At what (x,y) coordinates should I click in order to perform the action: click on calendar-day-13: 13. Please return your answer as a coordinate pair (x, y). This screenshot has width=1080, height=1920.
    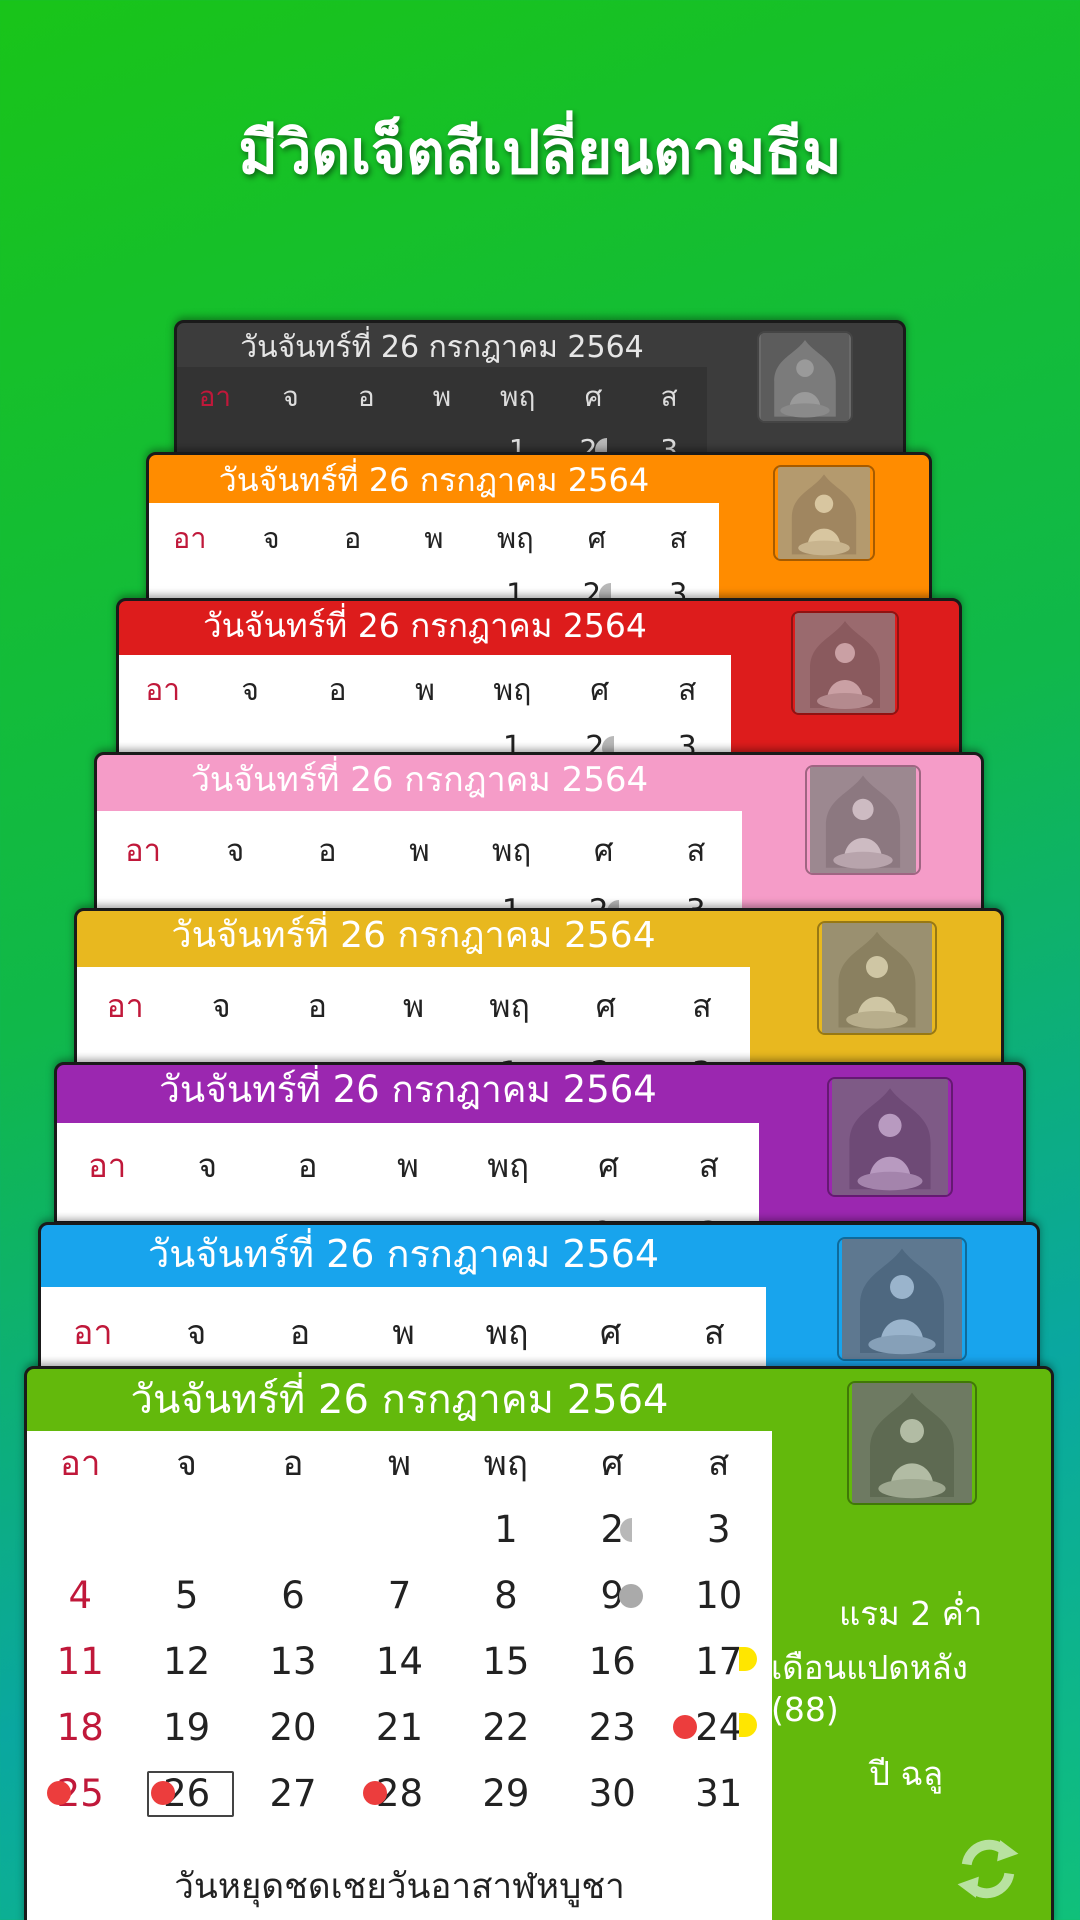
    Looking at the image, I should click on (293, 1662).